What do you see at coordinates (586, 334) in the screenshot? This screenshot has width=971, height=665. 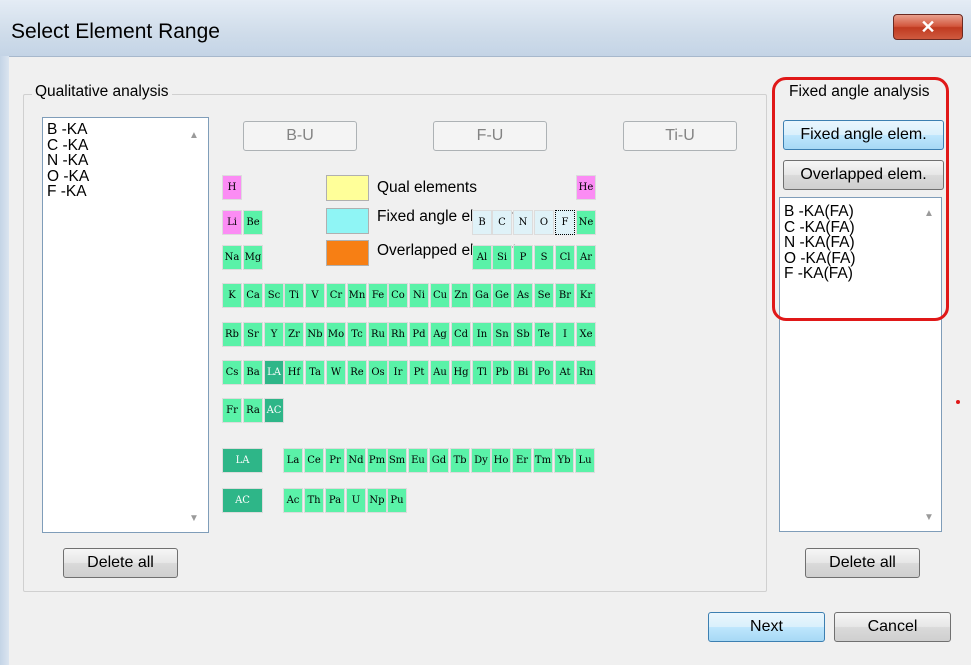 I see `element-cell-xe: Xe` at bounding box center [586, 334].